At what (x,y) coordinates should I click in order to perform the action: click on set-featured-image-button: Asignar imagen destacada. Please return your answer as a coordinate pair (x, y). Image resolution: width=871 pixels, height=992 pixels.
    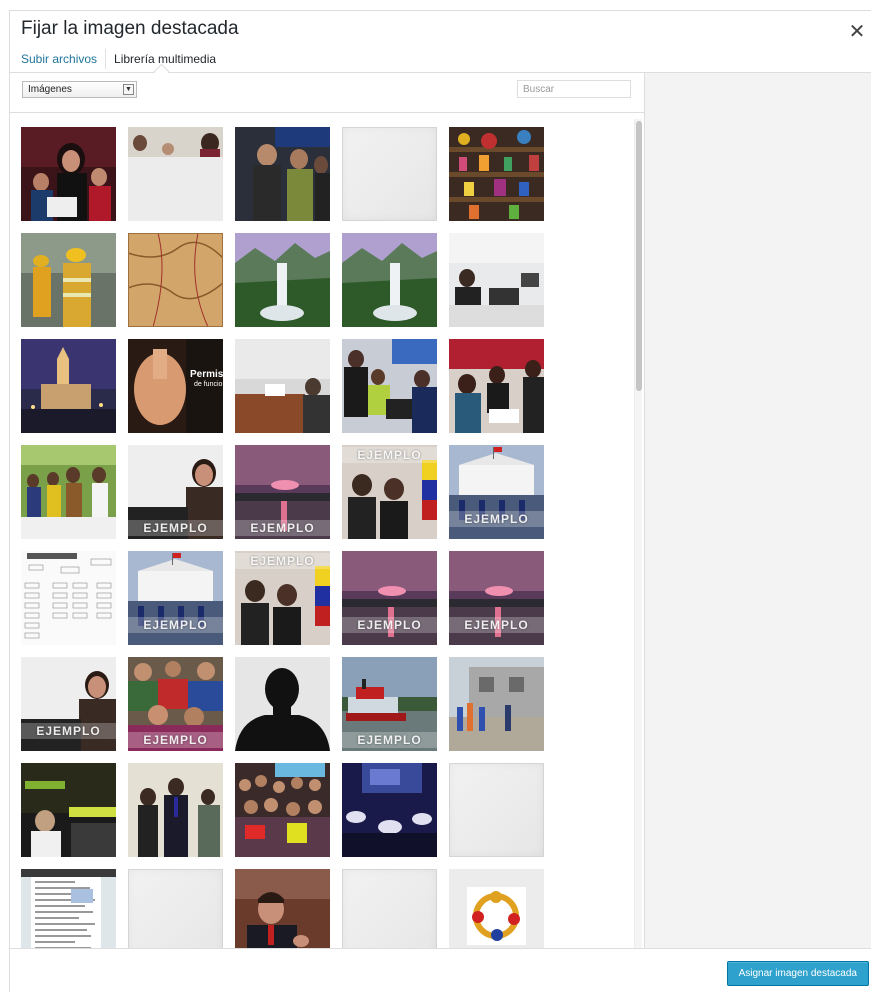
    Looking at the image, I should click on (797, 973).